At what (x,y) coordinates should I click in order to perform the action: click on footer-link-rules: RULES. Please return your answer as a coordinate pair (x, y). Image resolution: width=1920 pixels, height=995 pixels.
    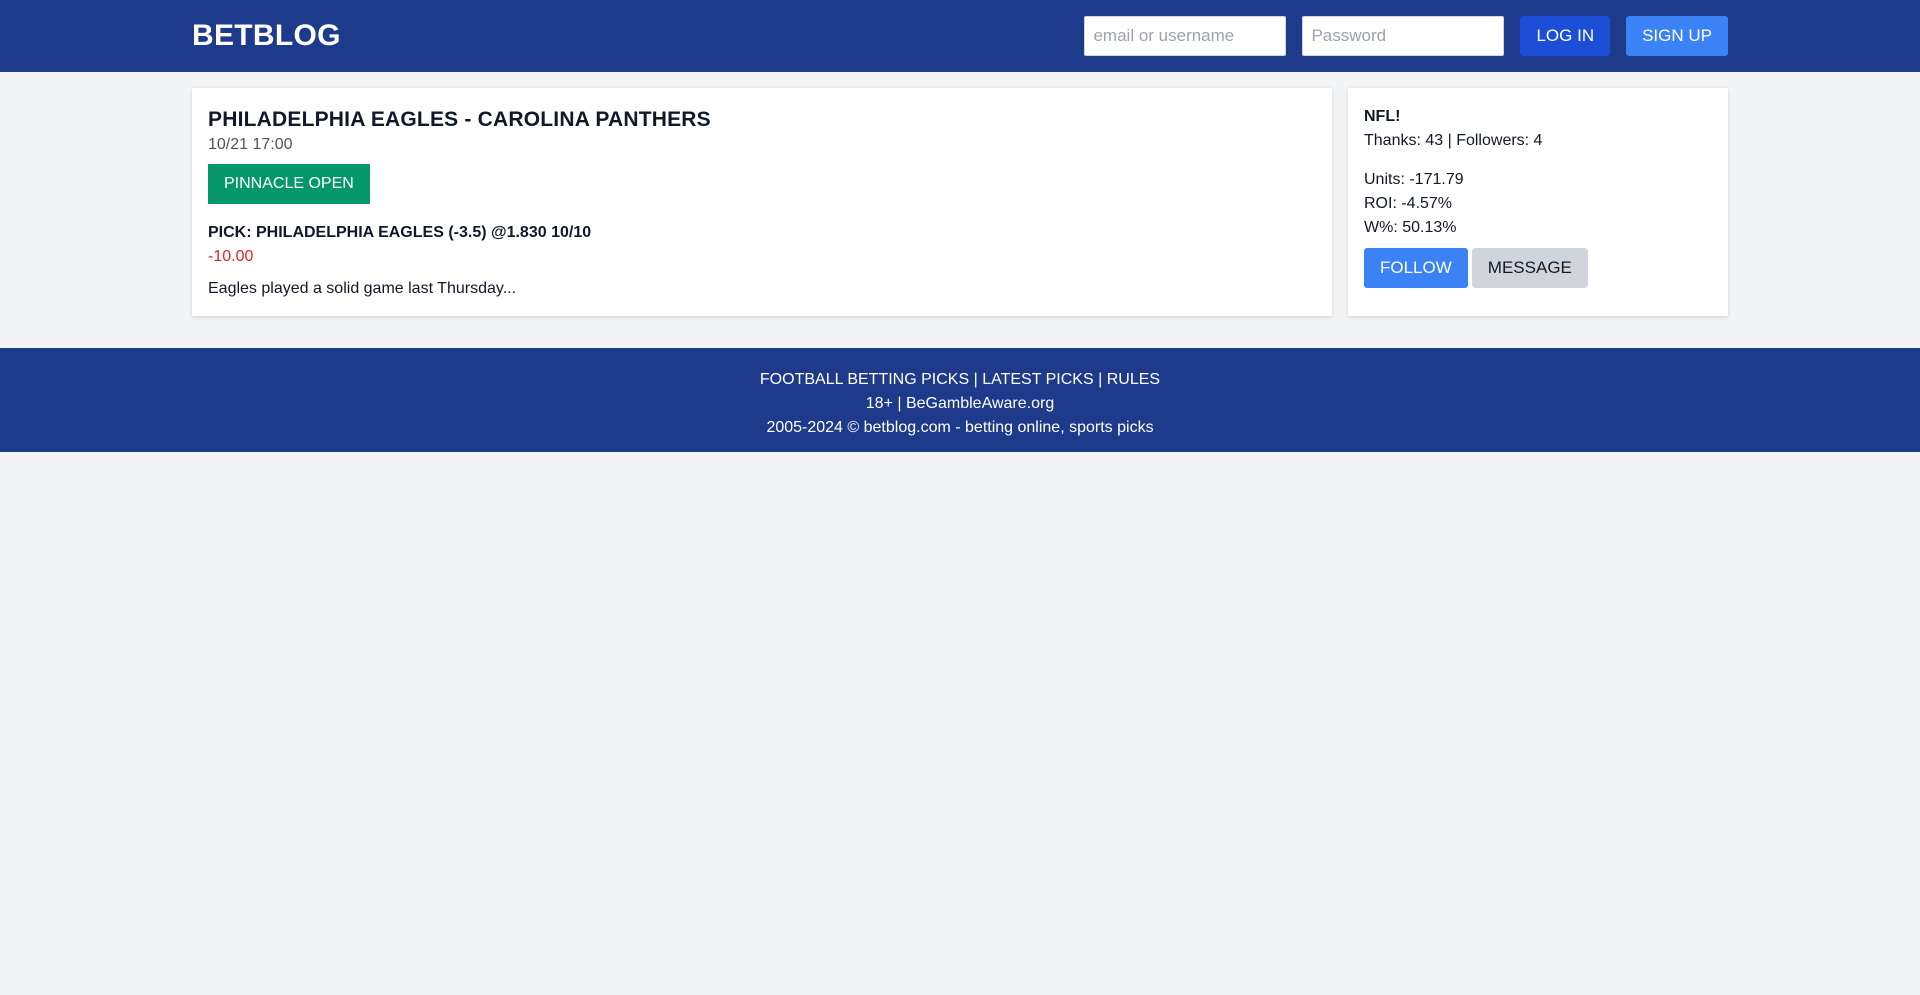
    Looking at the image, I should click on (1133, 379).